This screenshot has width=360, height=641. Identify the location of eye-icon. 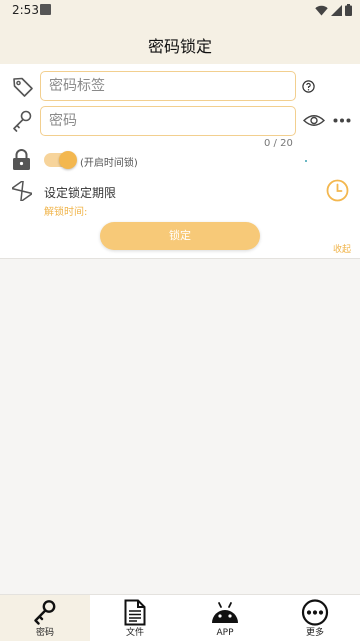
(314, 120).